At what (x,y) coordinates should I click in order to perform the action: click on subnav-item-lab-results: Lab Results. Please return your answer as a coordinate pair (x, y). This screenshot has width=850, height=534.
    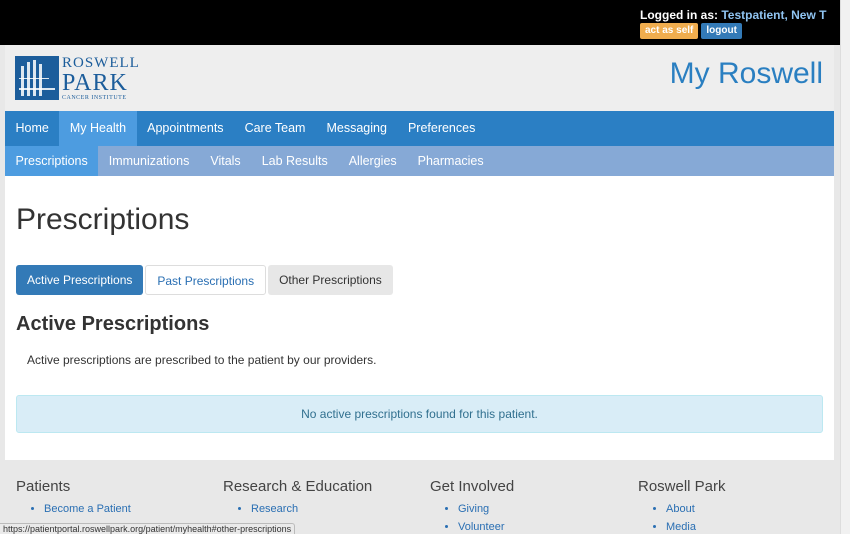
    Looking at the image, I should click on (294, 161).